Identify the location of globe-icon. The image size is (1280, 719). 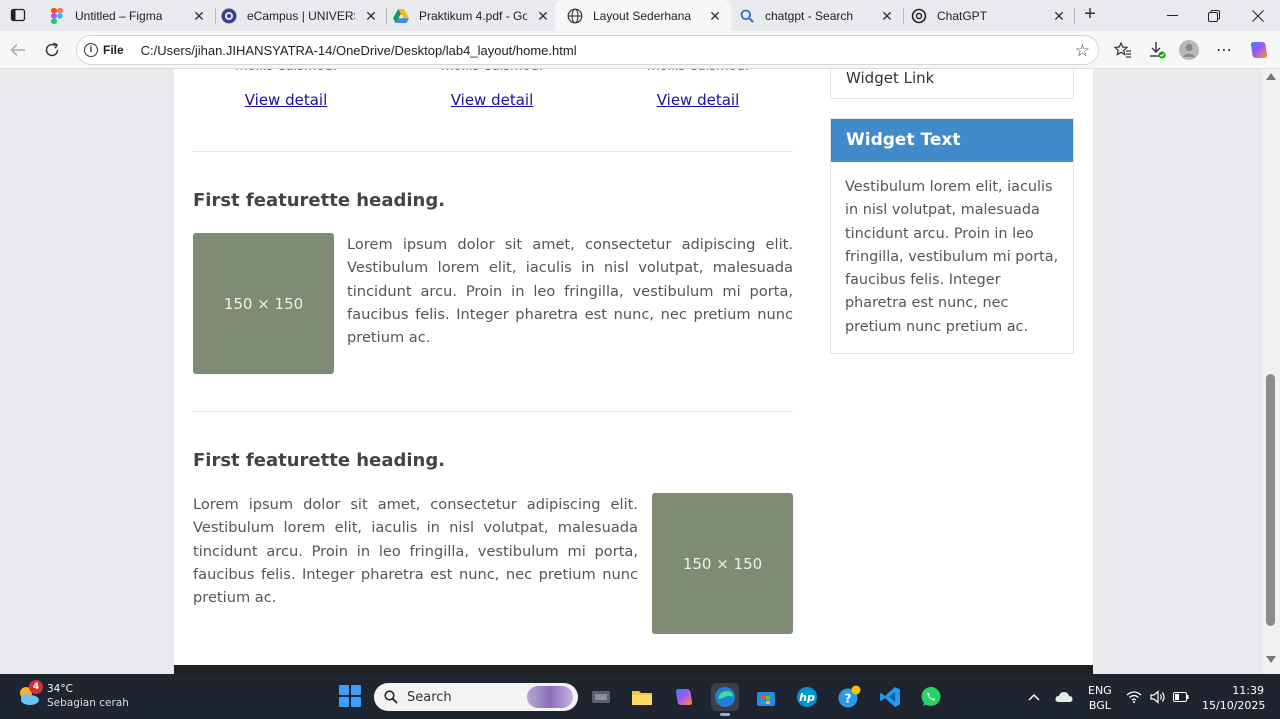
(575, 16).